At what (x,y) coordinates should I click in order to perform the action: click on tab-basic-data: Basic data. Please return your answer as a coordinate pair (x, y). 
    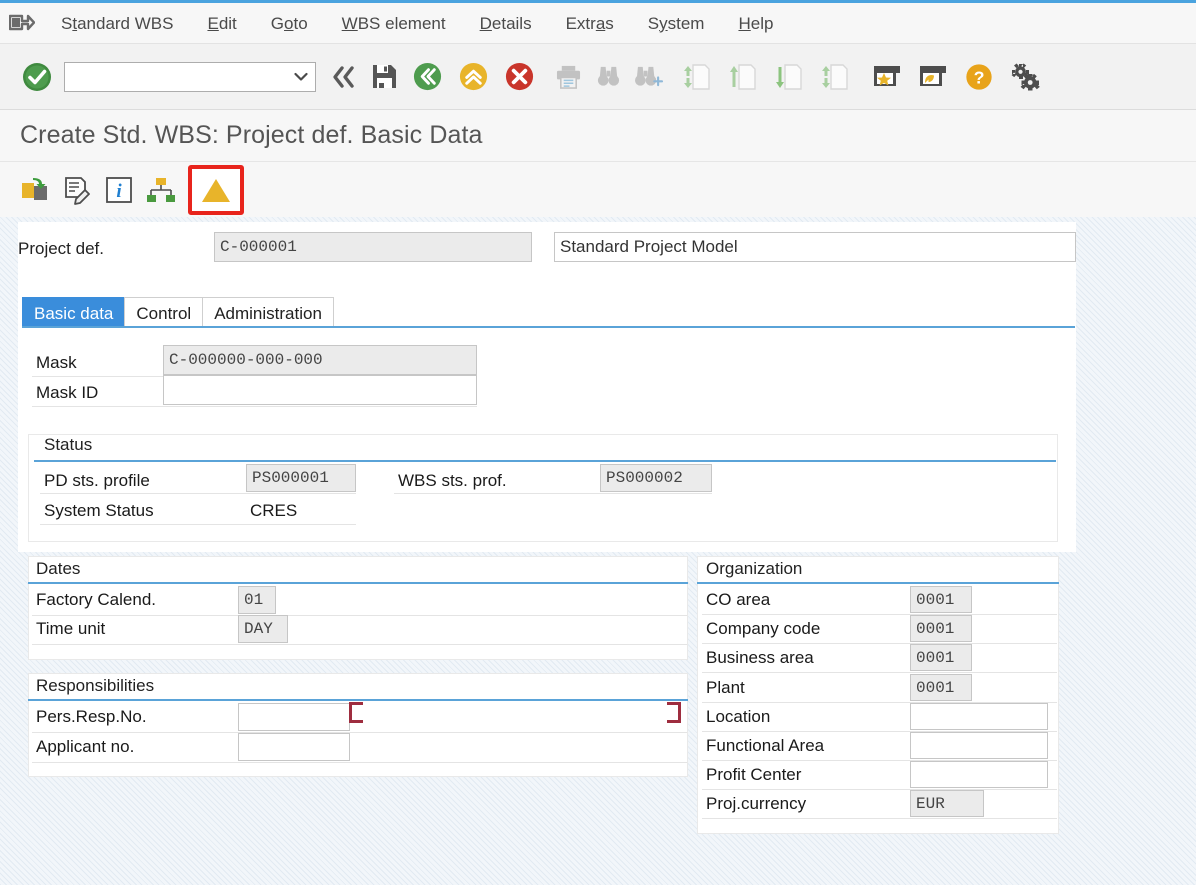
    Looking at the image, I should click on (74, 312).